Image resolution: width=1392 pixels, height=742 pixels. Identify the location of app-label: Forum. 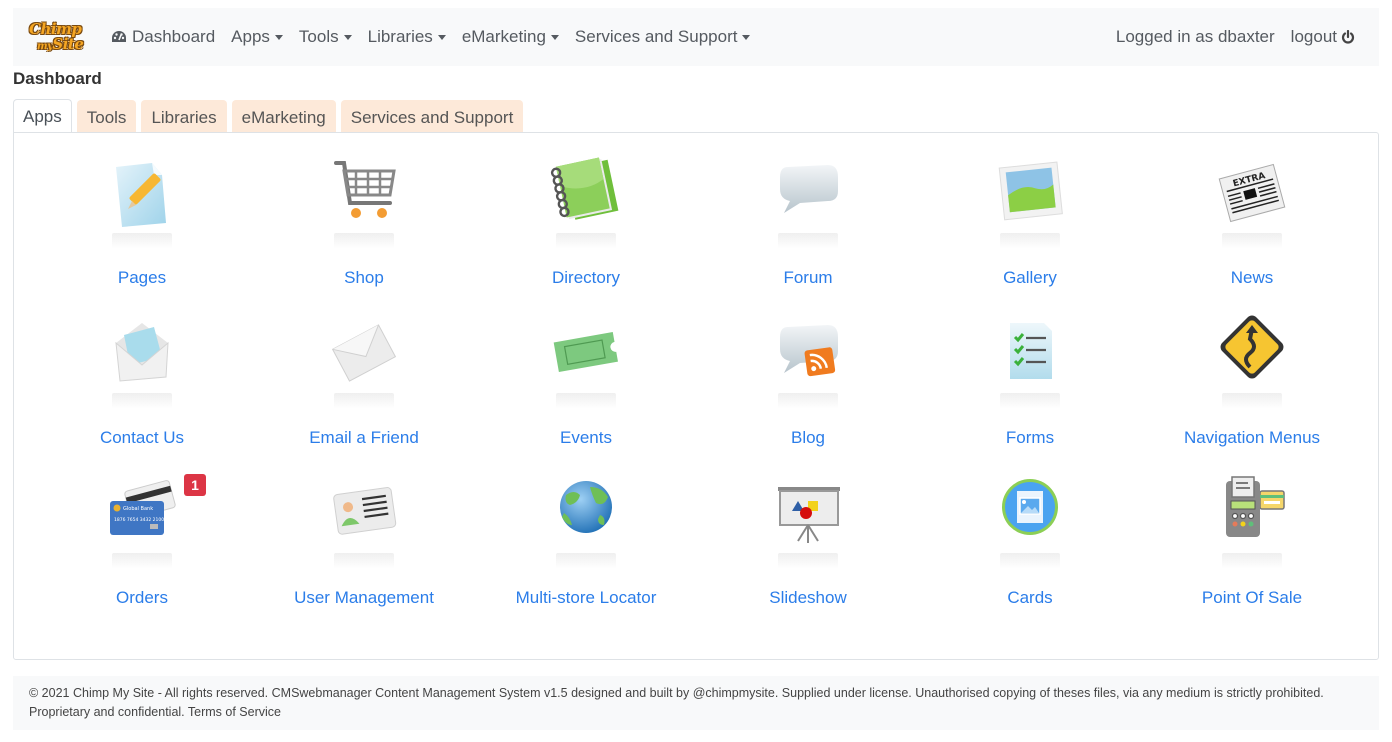
(808, 277).